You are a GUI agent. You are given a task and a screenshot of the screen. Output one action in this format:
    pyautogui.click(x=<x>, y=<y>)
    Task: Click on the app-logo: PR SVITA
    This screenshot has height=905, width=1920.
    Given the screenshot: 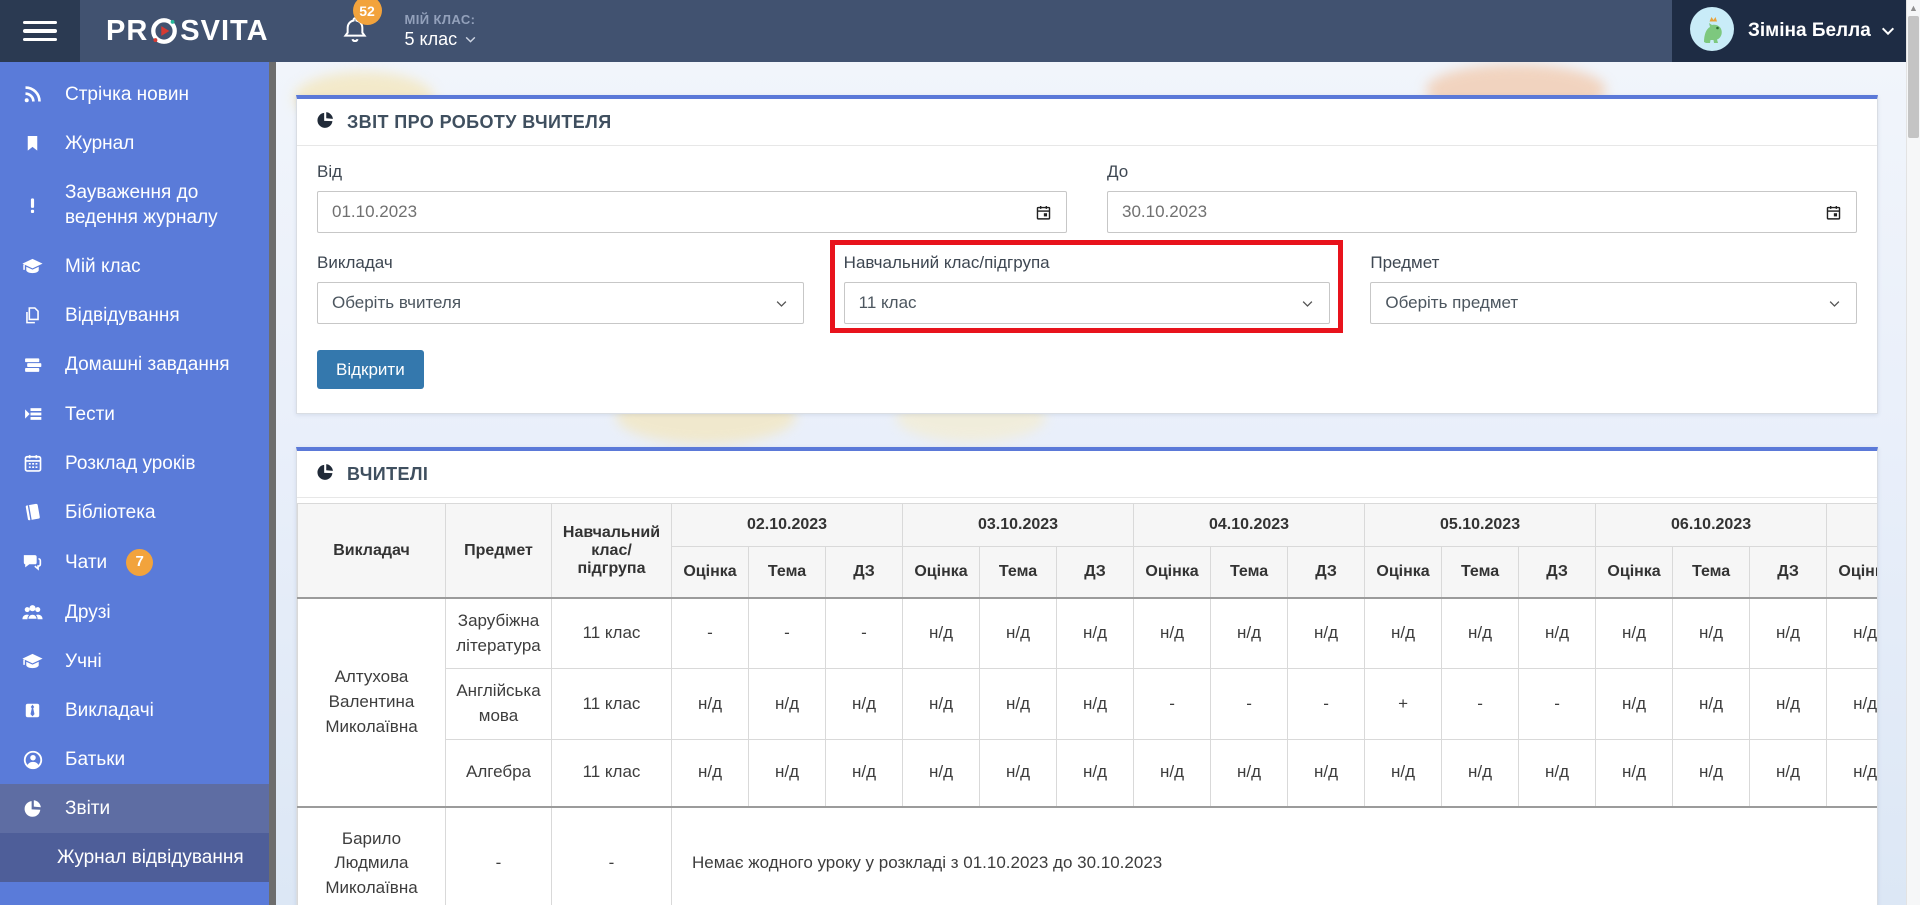 What is the action you would take?
    pyautogui.click(x=187, y=31)
    